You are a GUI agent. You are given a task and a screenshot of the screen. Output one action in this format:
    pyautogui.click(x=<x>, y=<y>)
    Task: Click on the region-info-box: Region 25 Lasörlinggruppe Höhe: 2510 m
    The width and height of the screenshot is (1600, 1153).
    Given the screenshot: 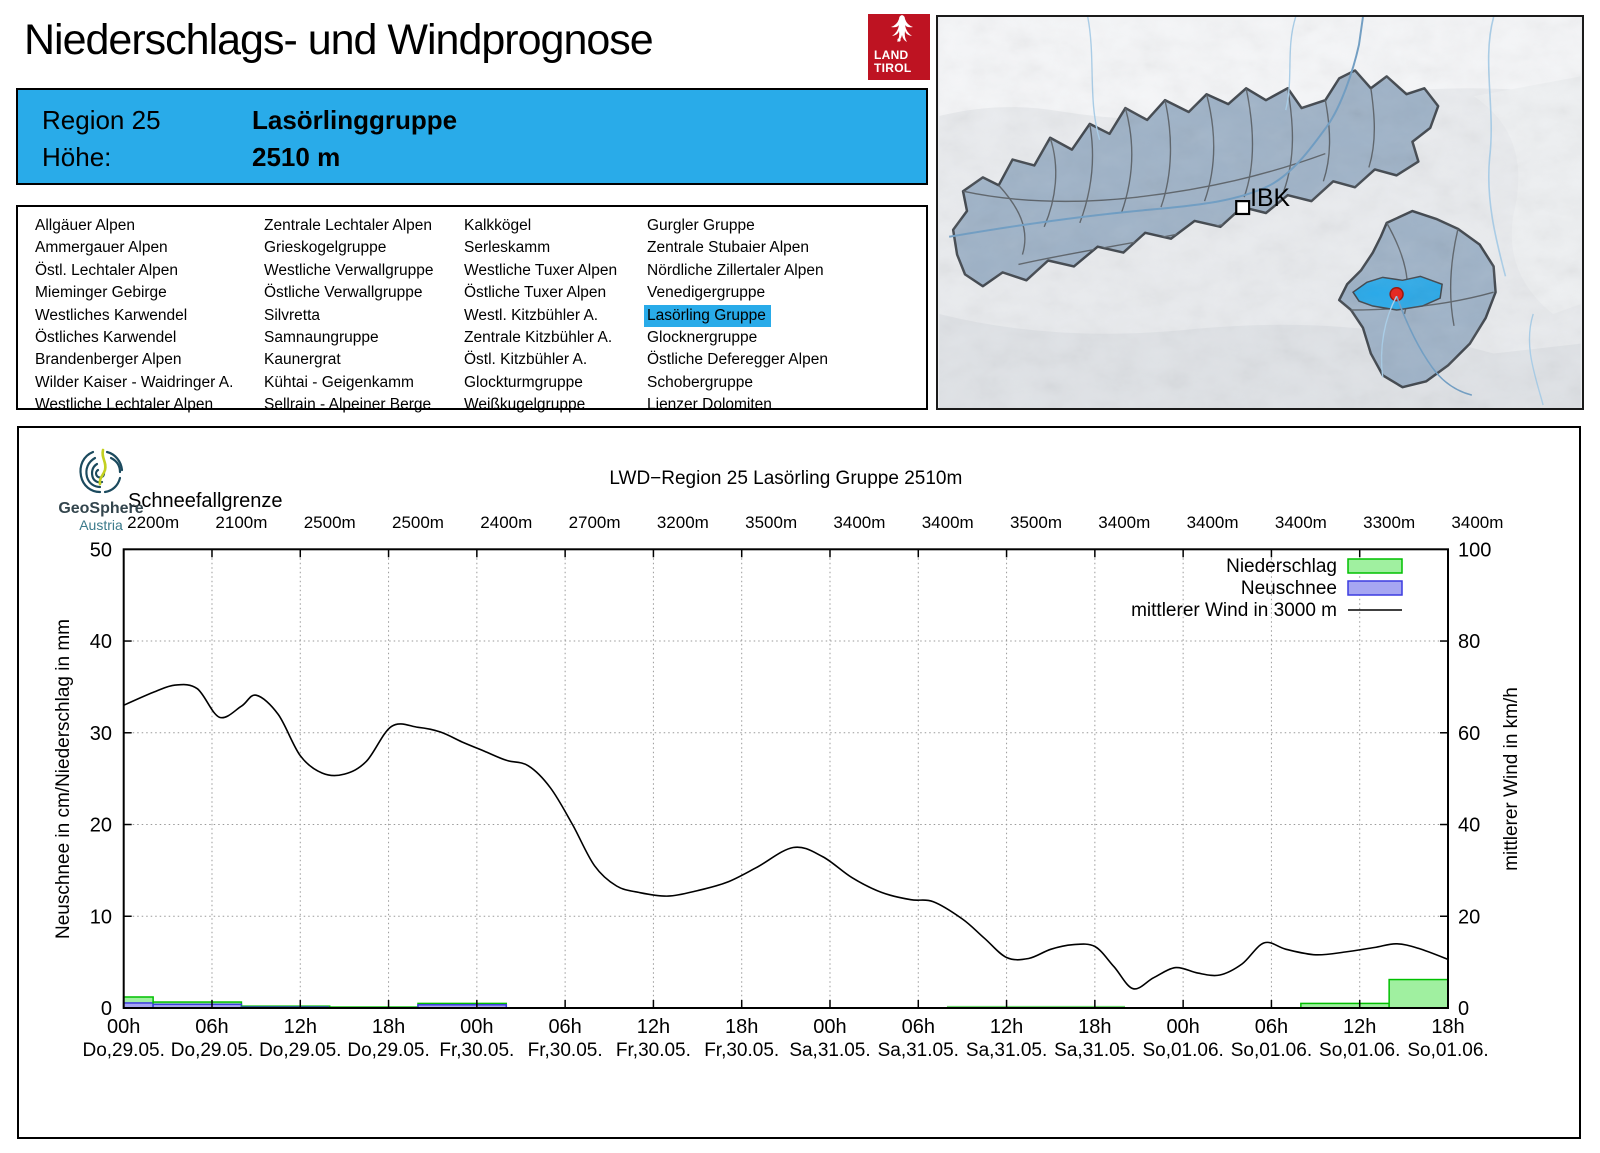 What is the action you would take?
    pyautogui.click(x=472, y=136)
    